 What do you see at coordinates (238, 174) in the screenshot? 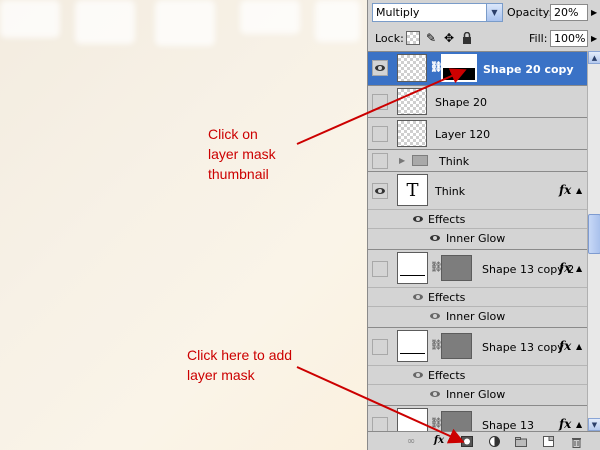
I see `note-line: thumbnail` at bounding box center [238, 174].